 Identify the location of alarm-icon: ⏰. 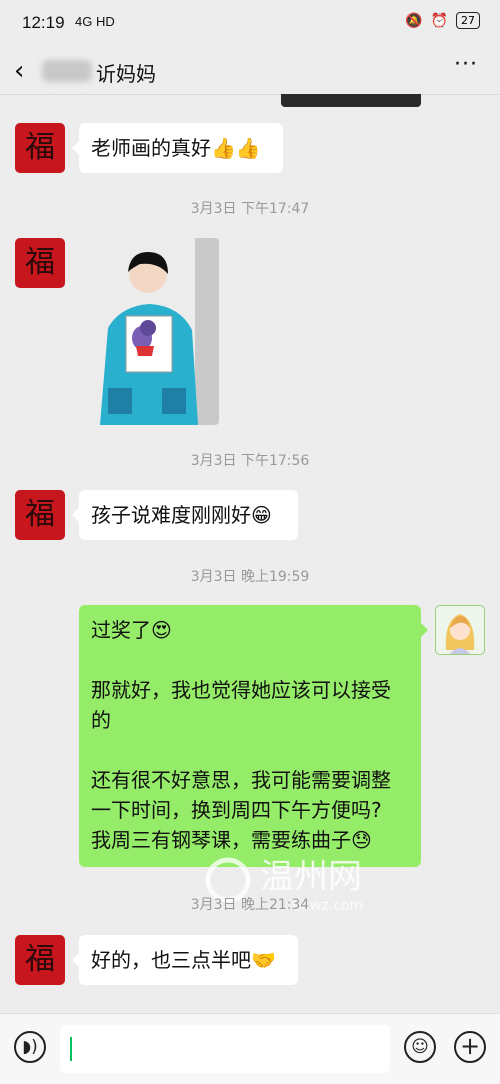
(439, 20).